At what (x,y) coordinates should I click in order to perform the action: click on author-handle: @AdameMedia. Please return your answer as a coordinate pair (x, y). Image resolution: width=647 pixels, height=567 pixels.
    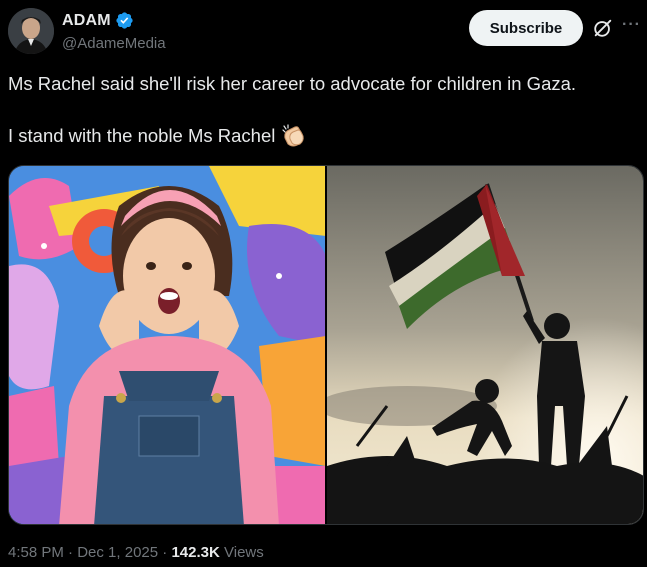
    Looking at the image, I should click on (114, 43).